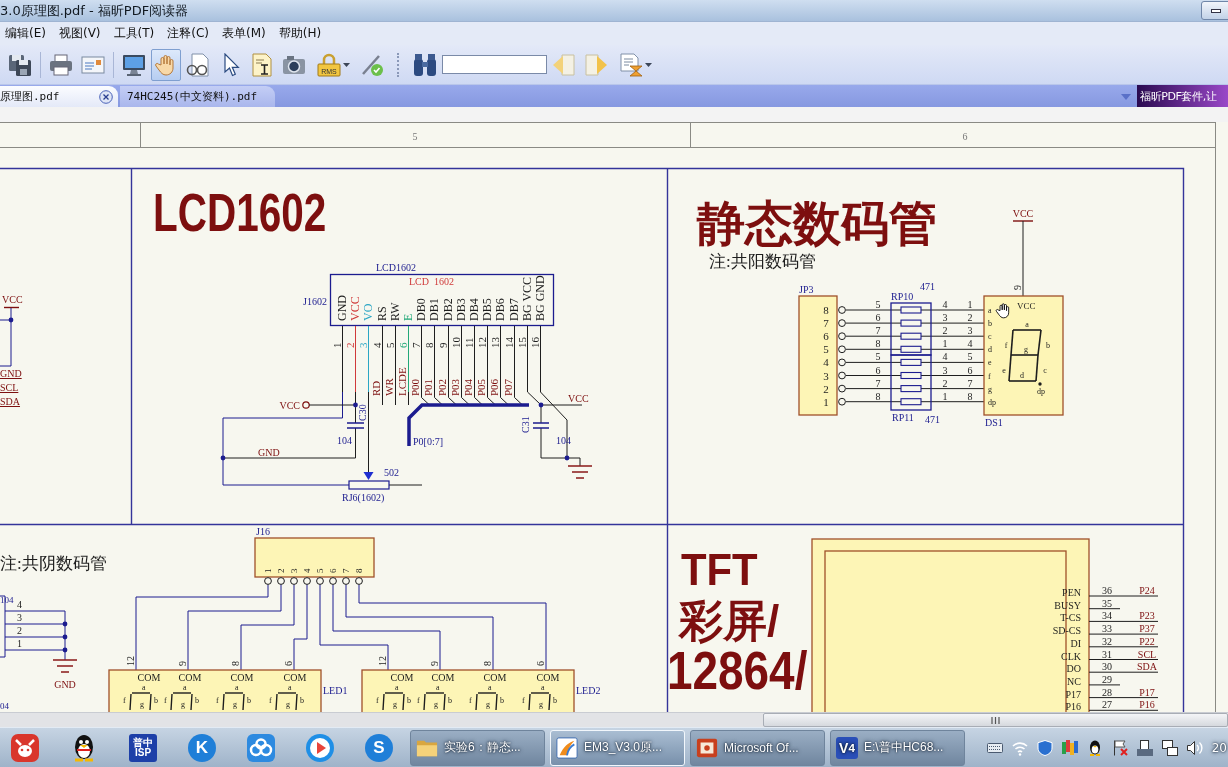 The height and width of the screenshot is (767, 1228). Describe the element at coordinates (1147, 616) in the screenshot. I see `net-label: P23` at that location.